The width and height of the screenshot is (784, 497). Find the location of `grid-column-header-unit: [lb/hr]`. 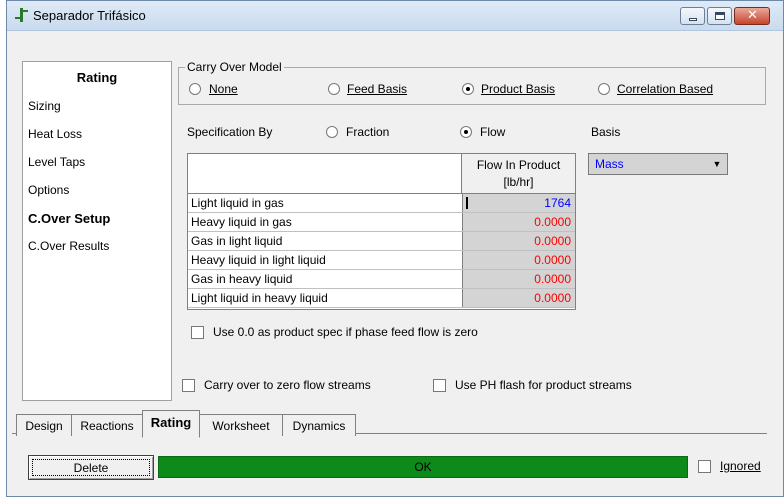

grid-column-header-unit: [lb/hr] is located at coordinates (518, 182).